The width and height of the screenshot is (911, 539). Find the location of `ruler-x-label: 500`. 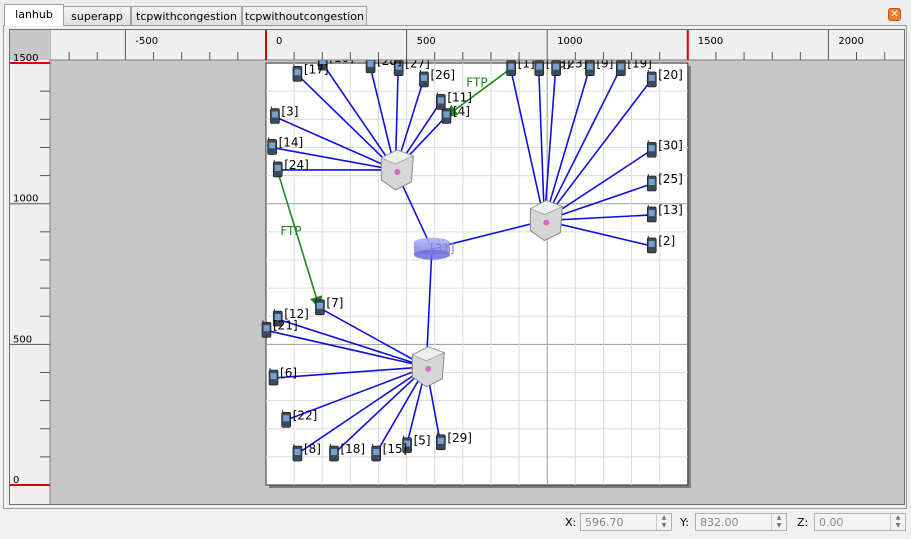

ruler-x-label: 500 is located at coordinates (426, 41).